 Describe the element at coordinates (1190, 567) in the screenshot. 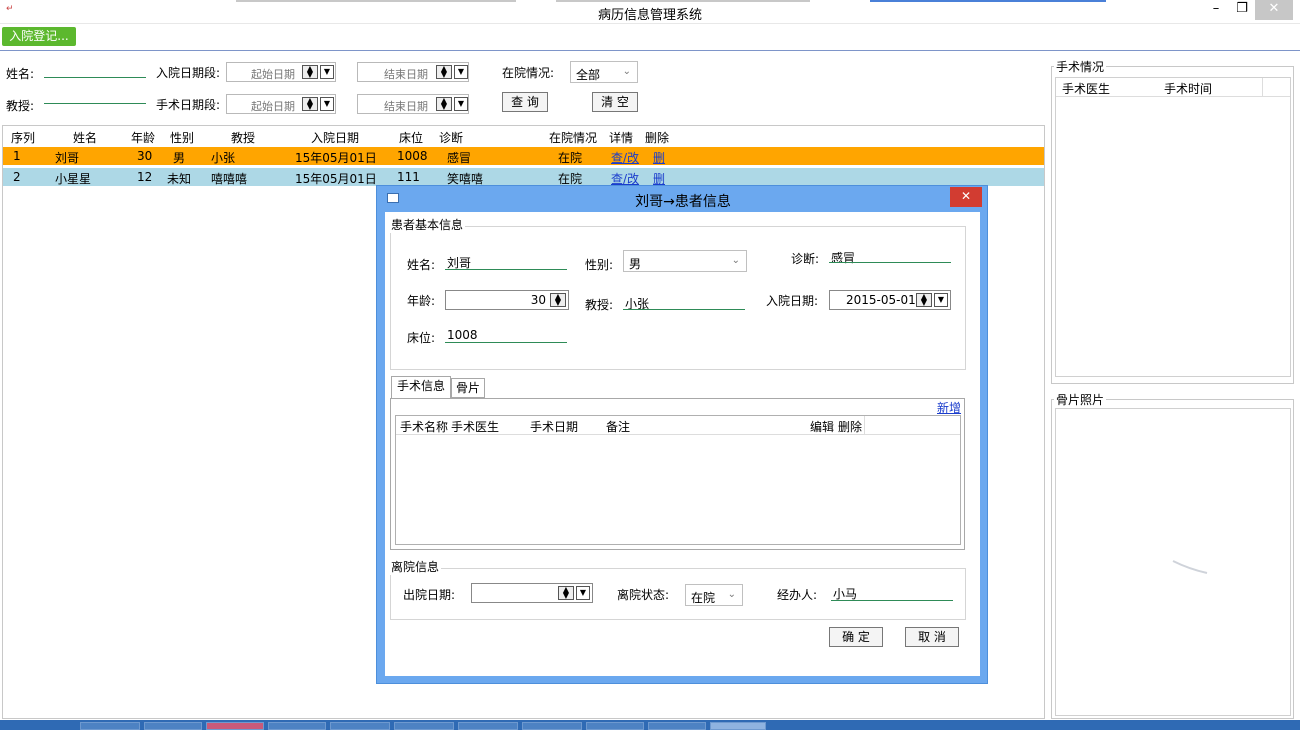

I see `bone-photo-icon` at that location.